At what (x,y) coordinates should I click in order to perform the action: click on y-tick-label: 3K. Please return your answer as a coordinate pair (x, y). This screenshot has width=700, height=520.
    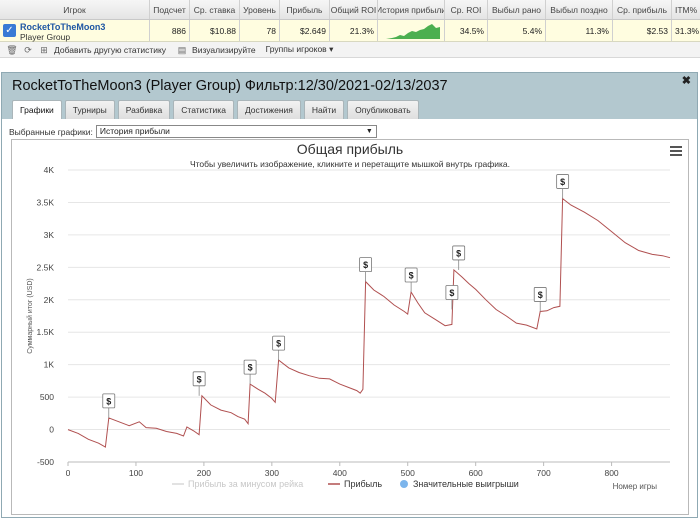
    Looking at the image, I should click on (49, 235).